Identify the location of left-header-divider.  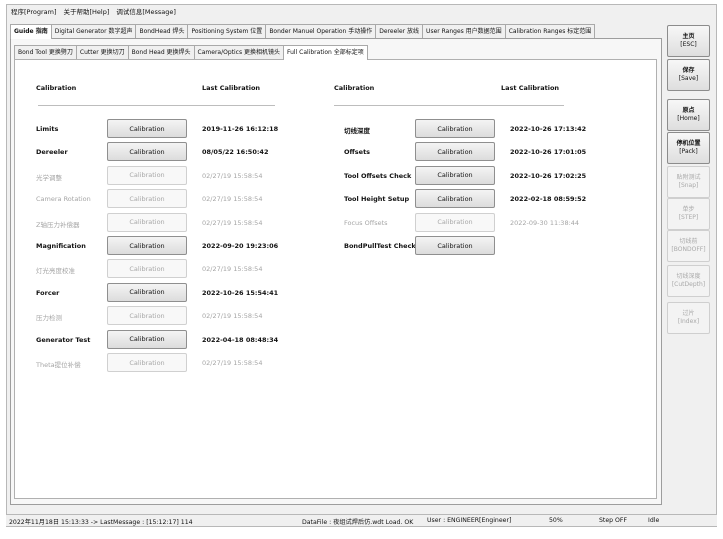
(156, 105).